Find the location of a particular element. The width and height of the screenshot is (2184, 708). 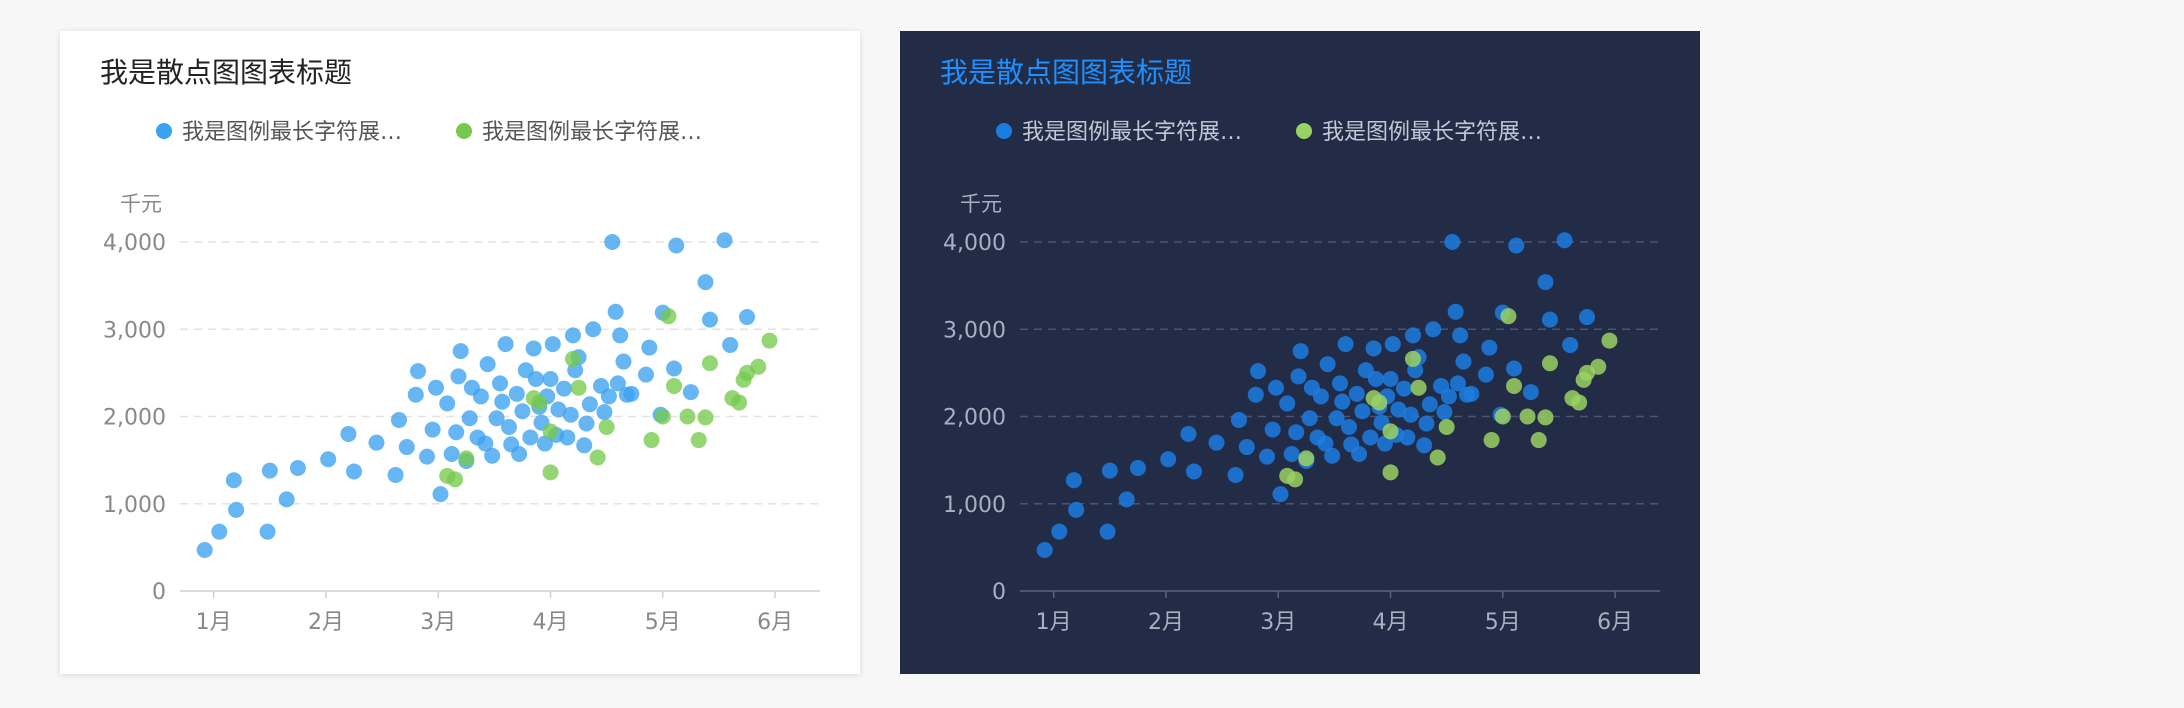

x-tick-label: 6月 is located at coordinates (775, 622).